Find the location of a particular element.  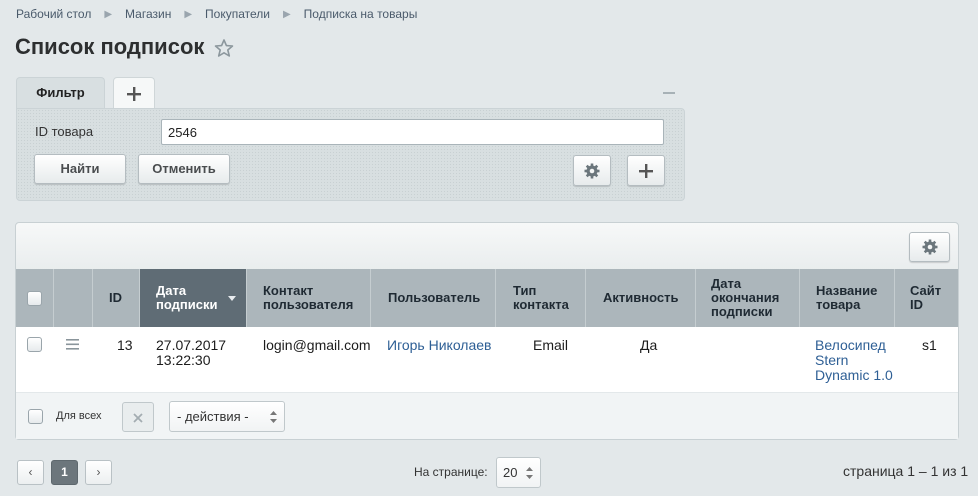

minus-icon is located at coordinates (669, 93).